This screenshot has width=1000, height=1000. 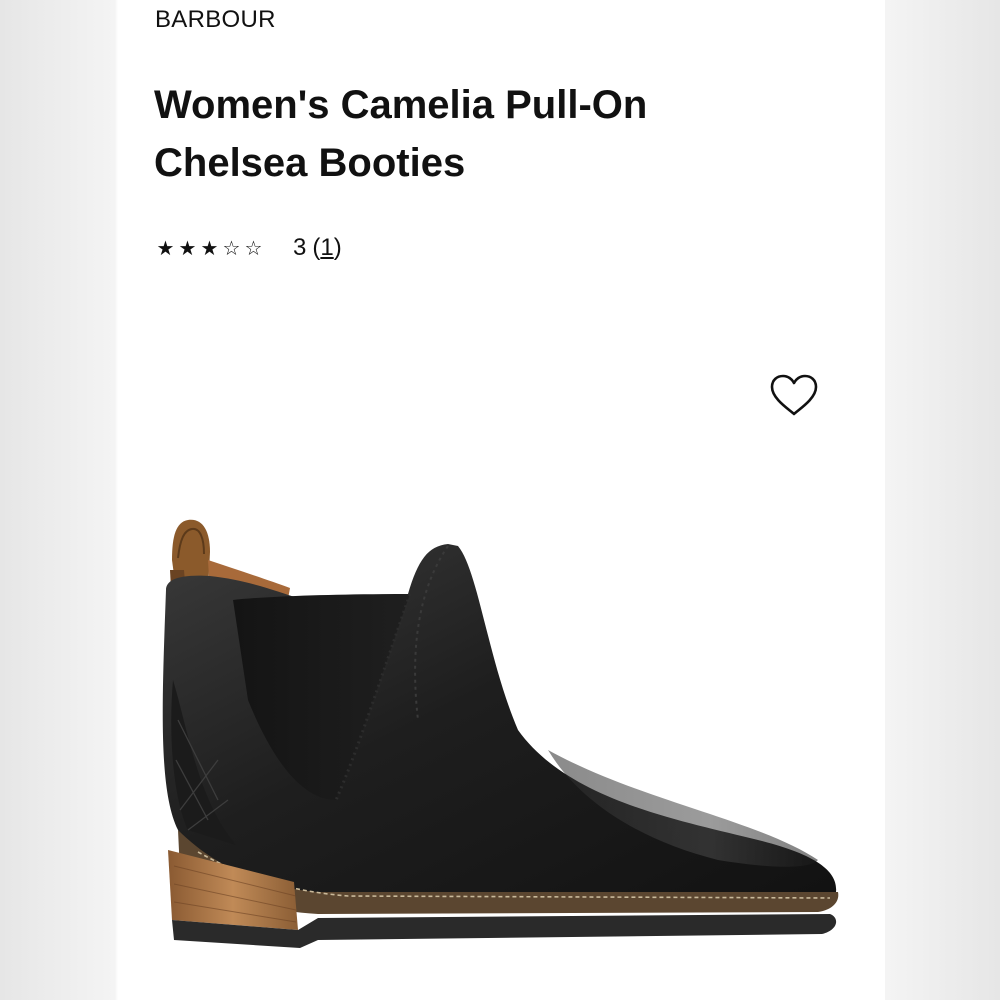 I want to click on product-title: Women's Camelia Pull-On Chelsea Booties, so click(x=401, y=134).